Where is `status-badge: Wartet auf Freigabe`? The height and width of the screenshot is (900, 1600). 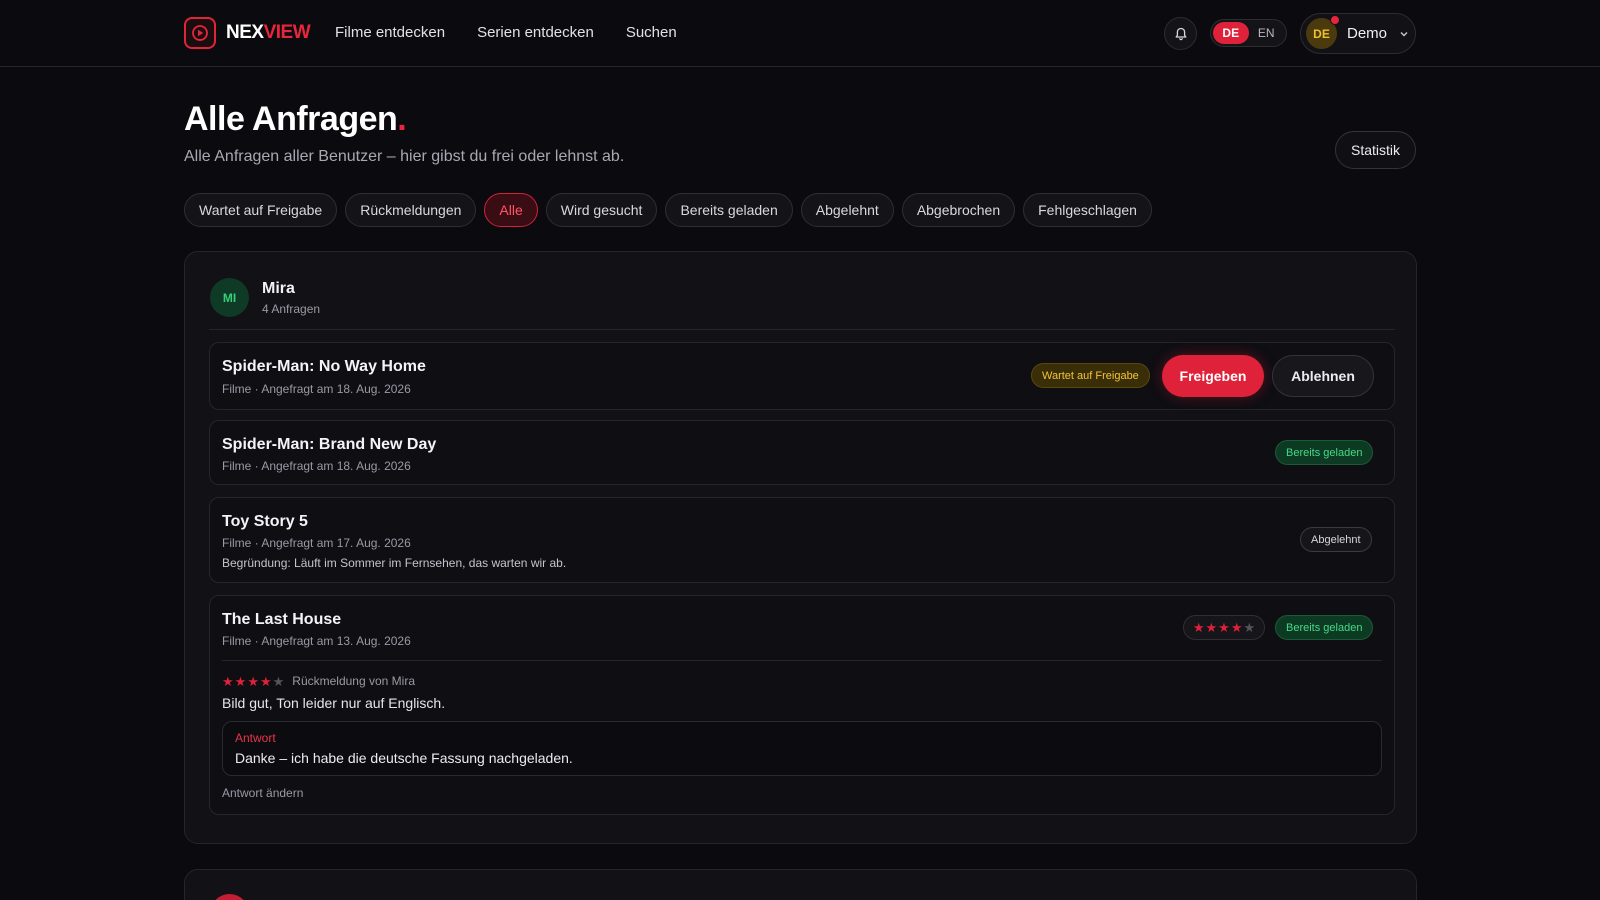
status-badge: Wartet auf Freigabe is located at coordinates (1090, 375).